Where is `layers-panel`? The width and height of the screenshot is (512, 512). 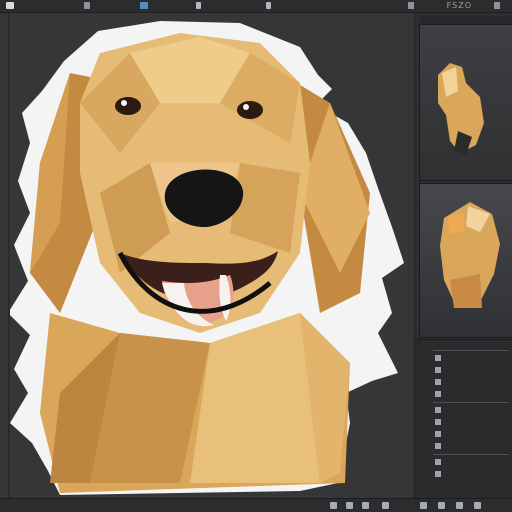
layers-panel is located at coordinates (463, 419).